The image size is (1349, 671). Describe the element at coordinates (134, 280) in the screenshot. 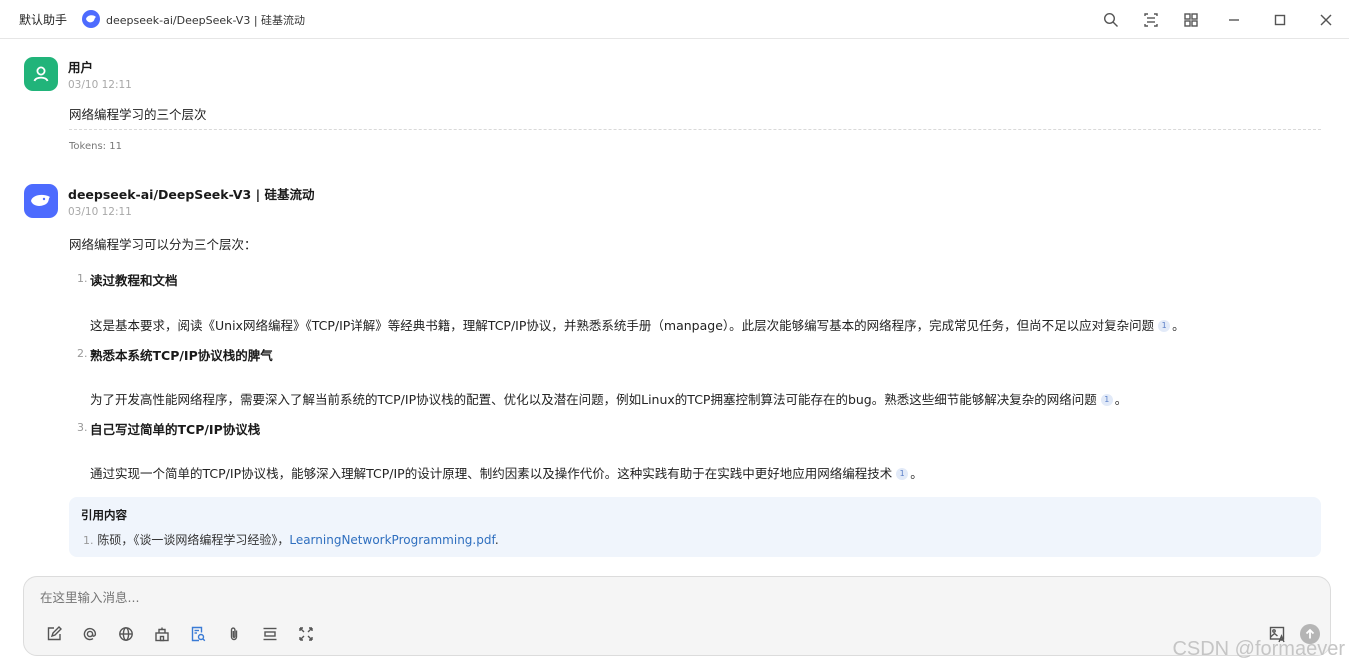

I see `list-item-title: 读过教程和文档` at that location.